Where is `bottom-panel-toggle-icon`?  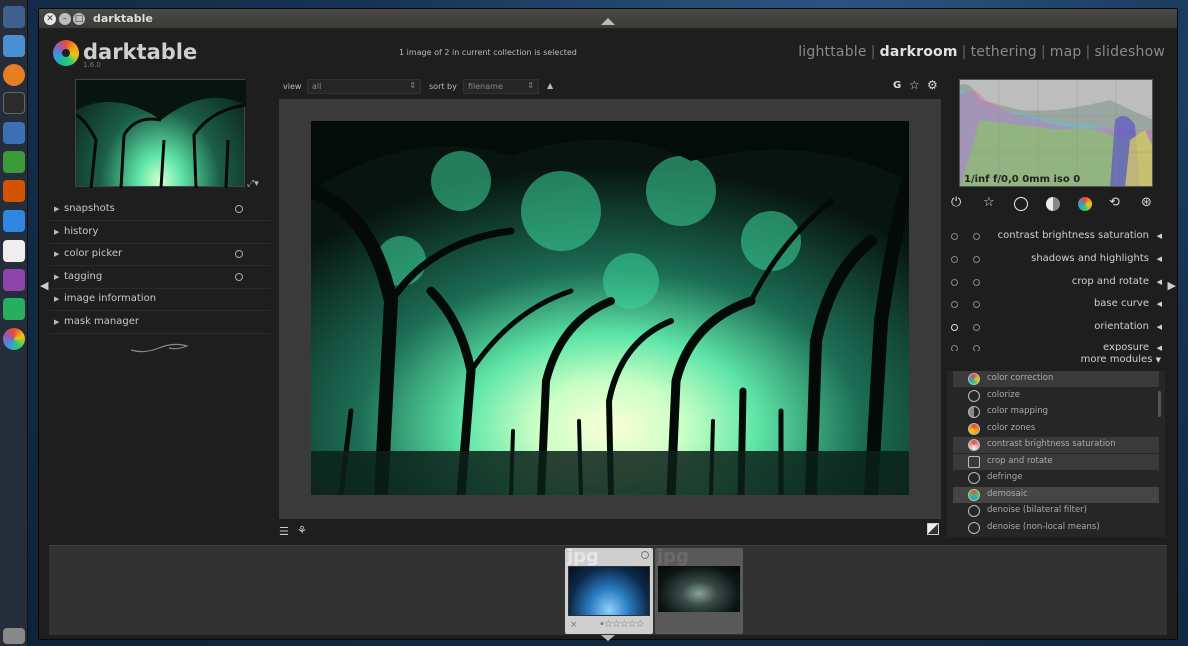 bottom-panel-toggle-icon is located at coordinates (608, 638).